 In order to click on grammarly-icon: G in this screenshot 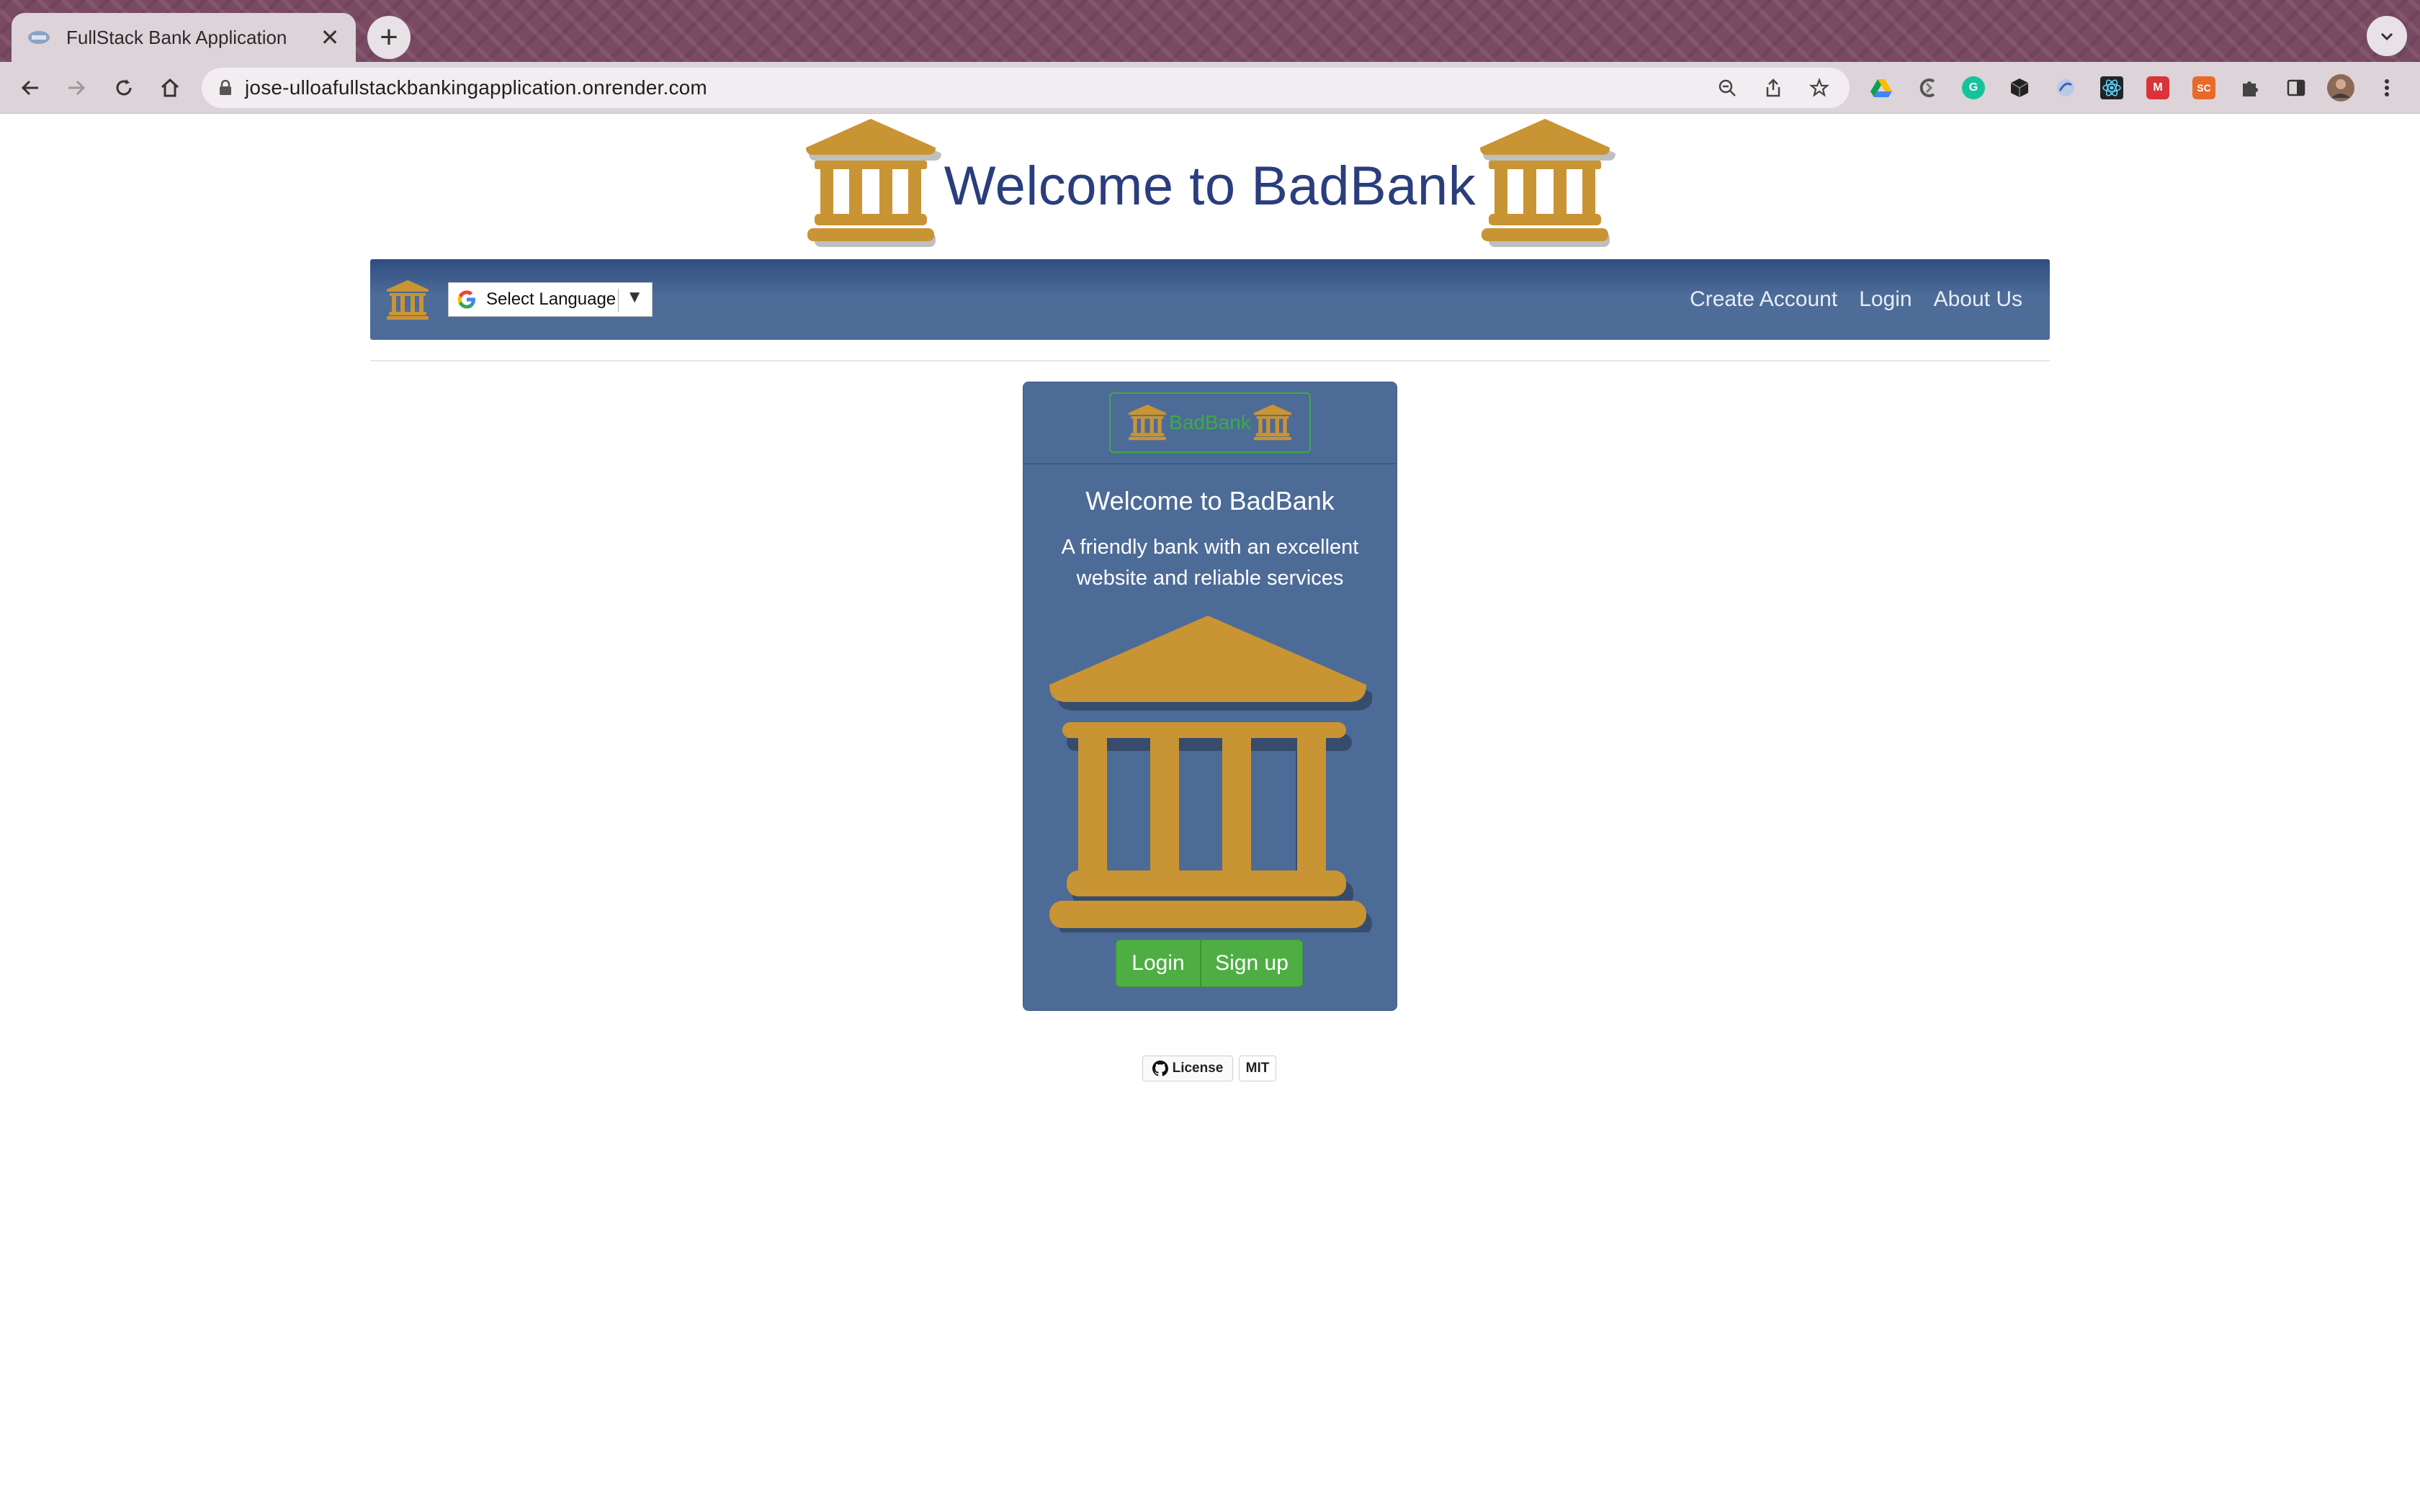, I will do `click(1973, 88)`.